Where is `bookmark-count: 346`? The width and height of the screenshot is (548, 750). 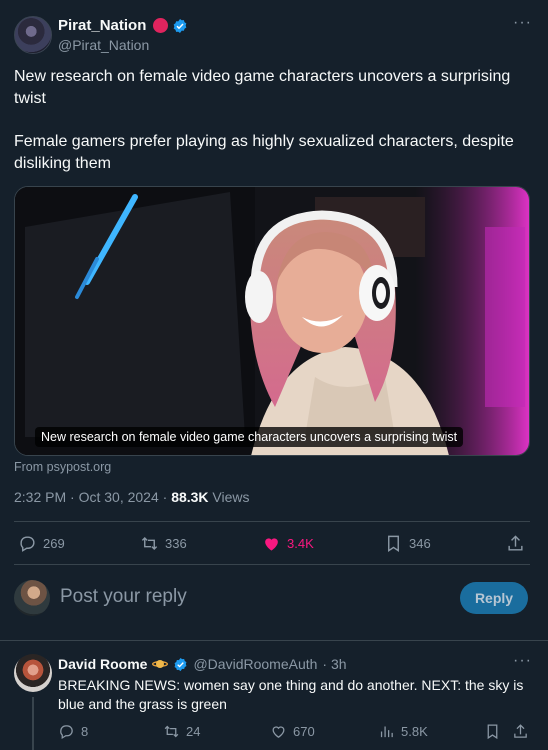 bookmark-count: 346 is located at coordinates (420, 543).